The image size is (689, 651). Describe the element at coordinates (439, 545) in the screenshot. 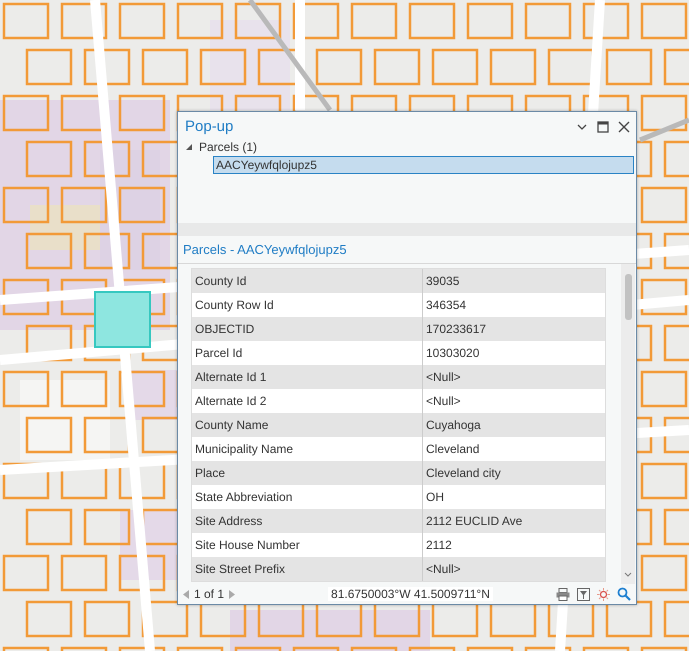

I see `field-value: 2112` at that location.